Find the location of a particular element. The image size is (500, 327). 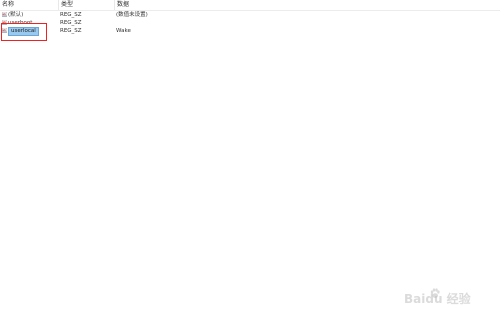

value-data: Wake is located at coordinates (123, 31).